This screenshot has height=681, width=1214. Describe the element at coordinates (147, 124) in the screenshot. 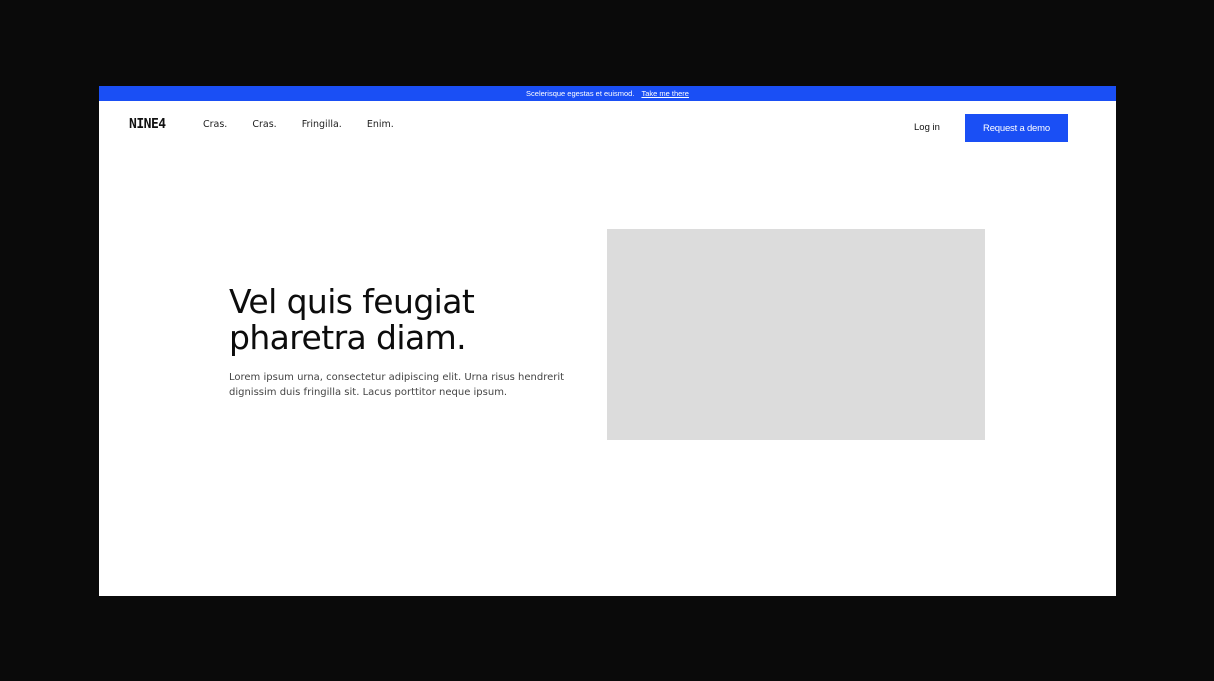

I see `logo: NINE4` at that location.